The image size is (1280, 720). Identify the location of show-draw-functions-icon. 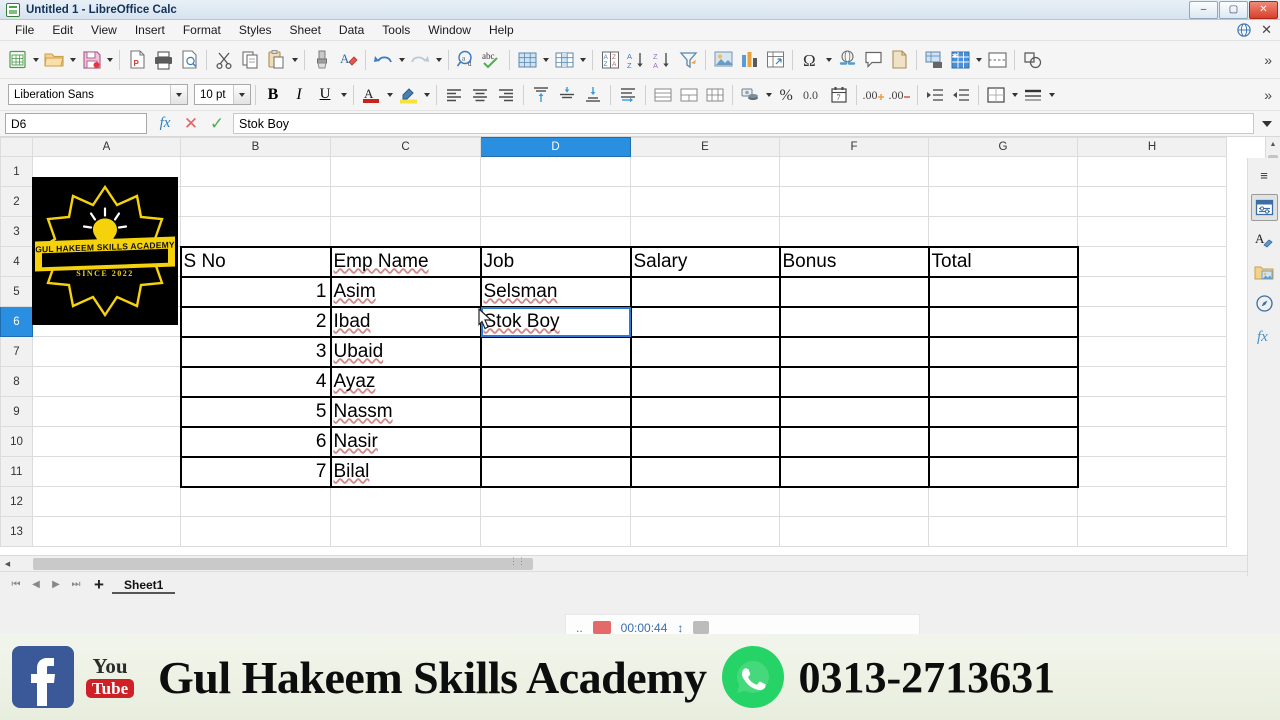
(1032, 60).